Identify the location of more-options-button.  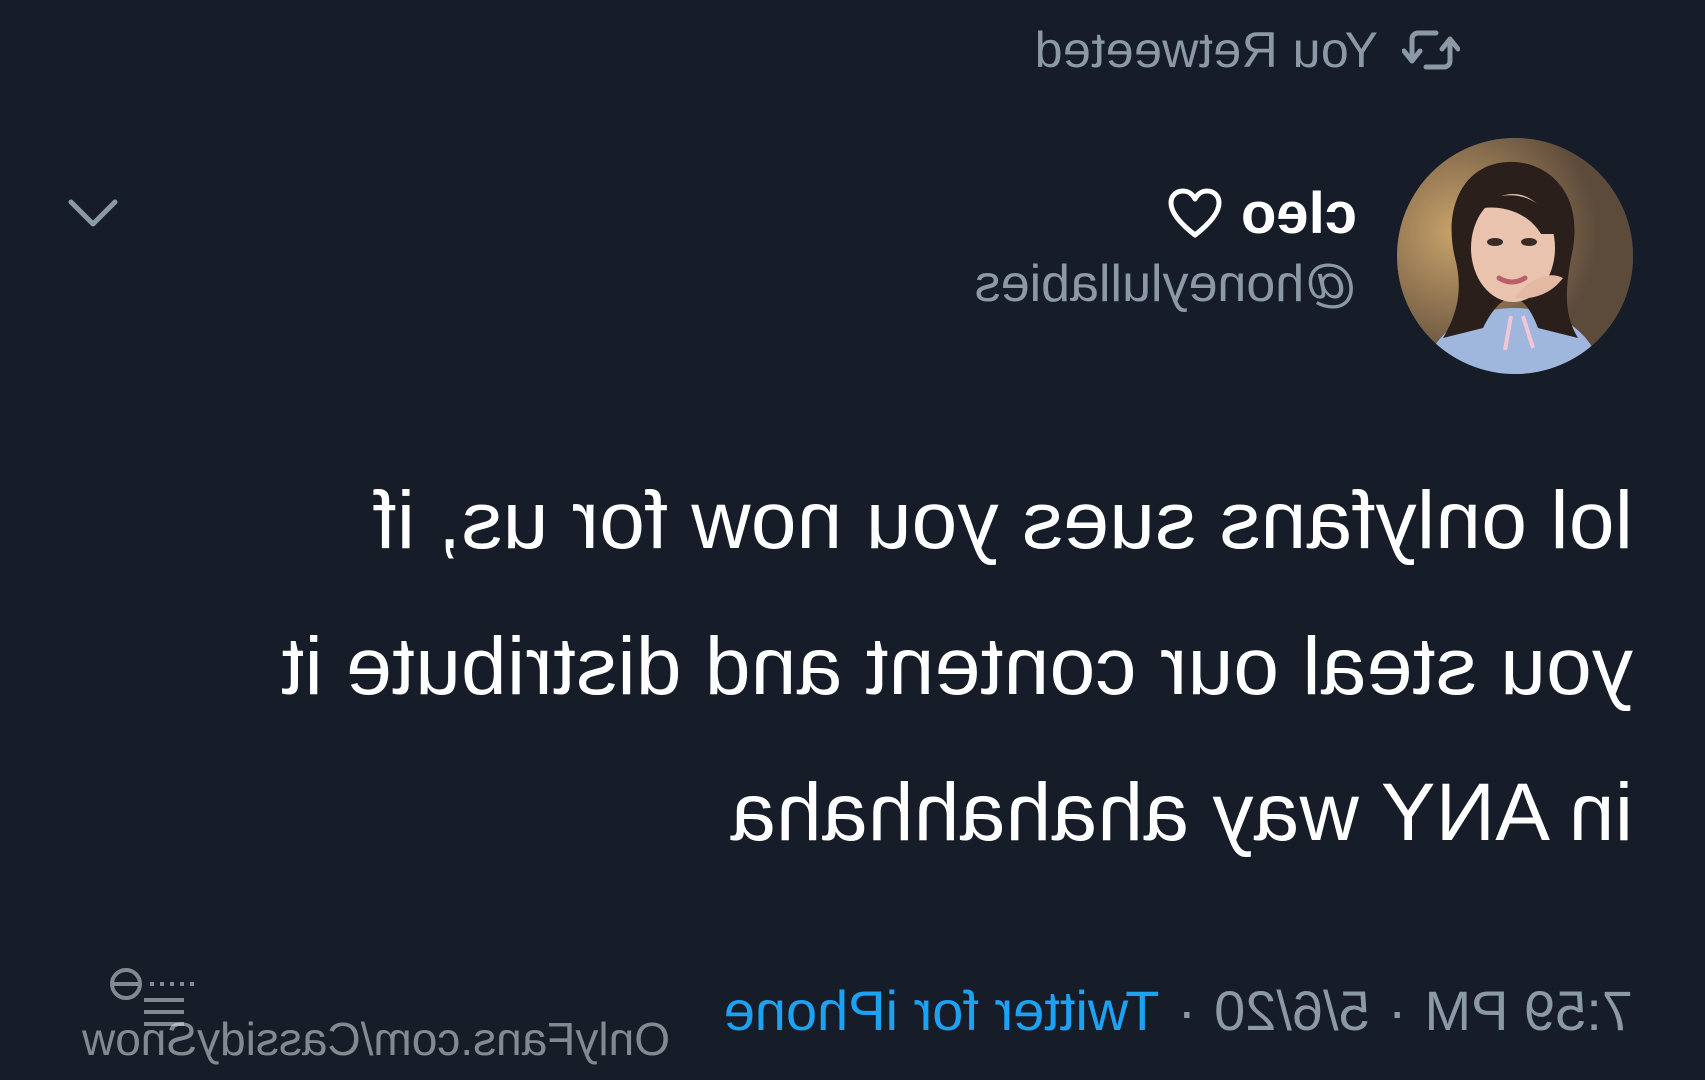
(93, 214).